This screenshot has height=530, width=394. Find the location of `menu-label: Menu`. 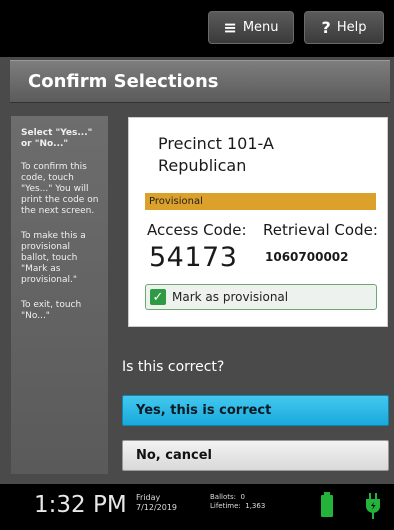

menu-label: Menu is located at coordinates (260, 27).